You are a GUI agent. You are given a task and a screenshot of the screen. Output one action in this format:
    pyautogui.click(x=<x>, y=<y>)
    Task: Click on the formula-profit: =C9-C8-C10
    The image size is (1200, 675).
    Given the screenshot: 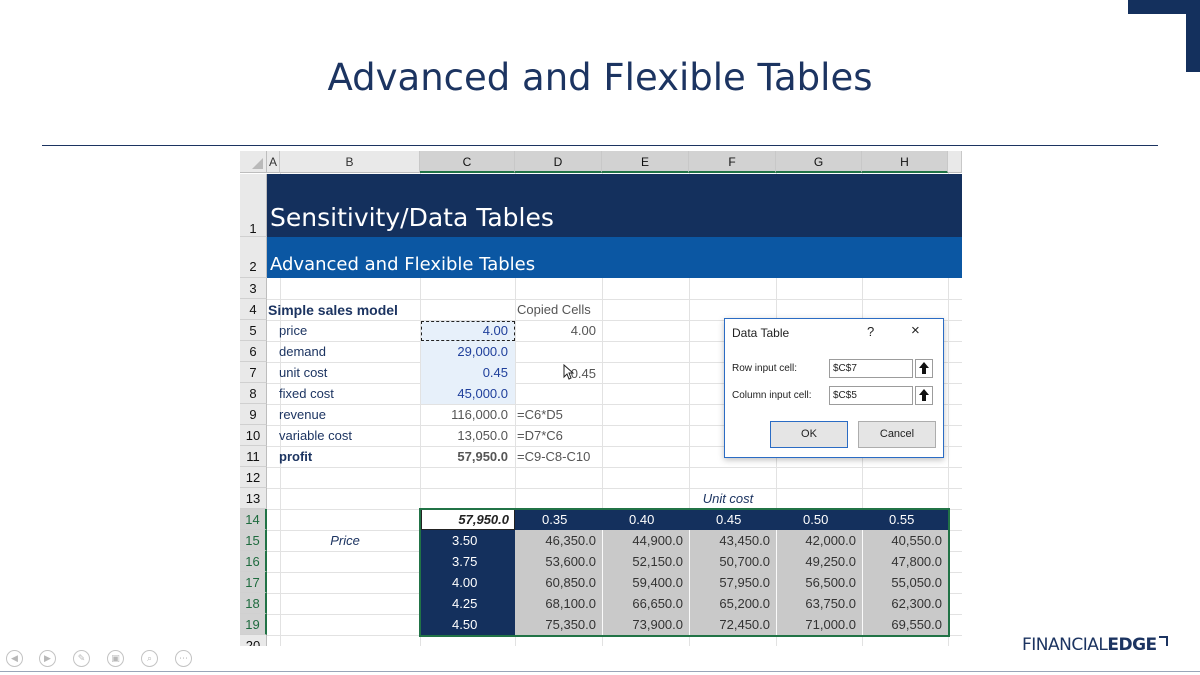 What is the action you would take?
    pyautogui.click(x=553, y=457)
    